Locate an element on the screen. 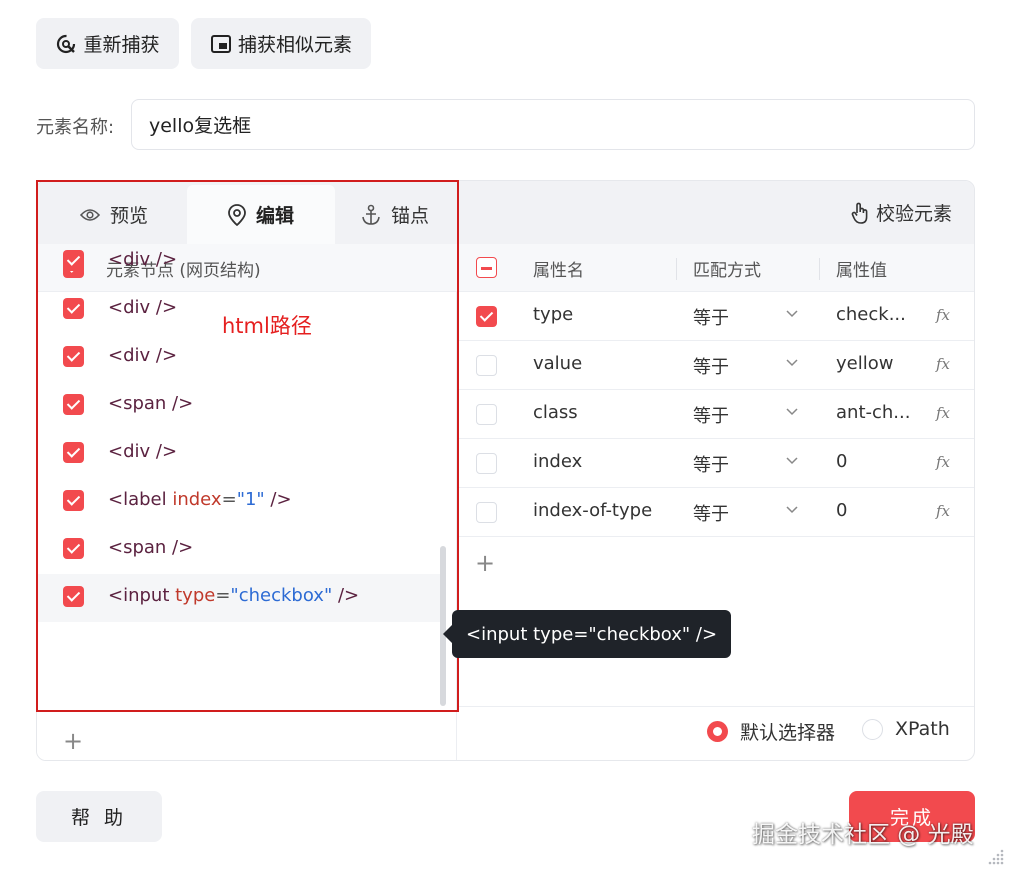 The width and height of the screenshot is (1010, 871). help-button: 帮 助 is located at coordinates (99, 816).